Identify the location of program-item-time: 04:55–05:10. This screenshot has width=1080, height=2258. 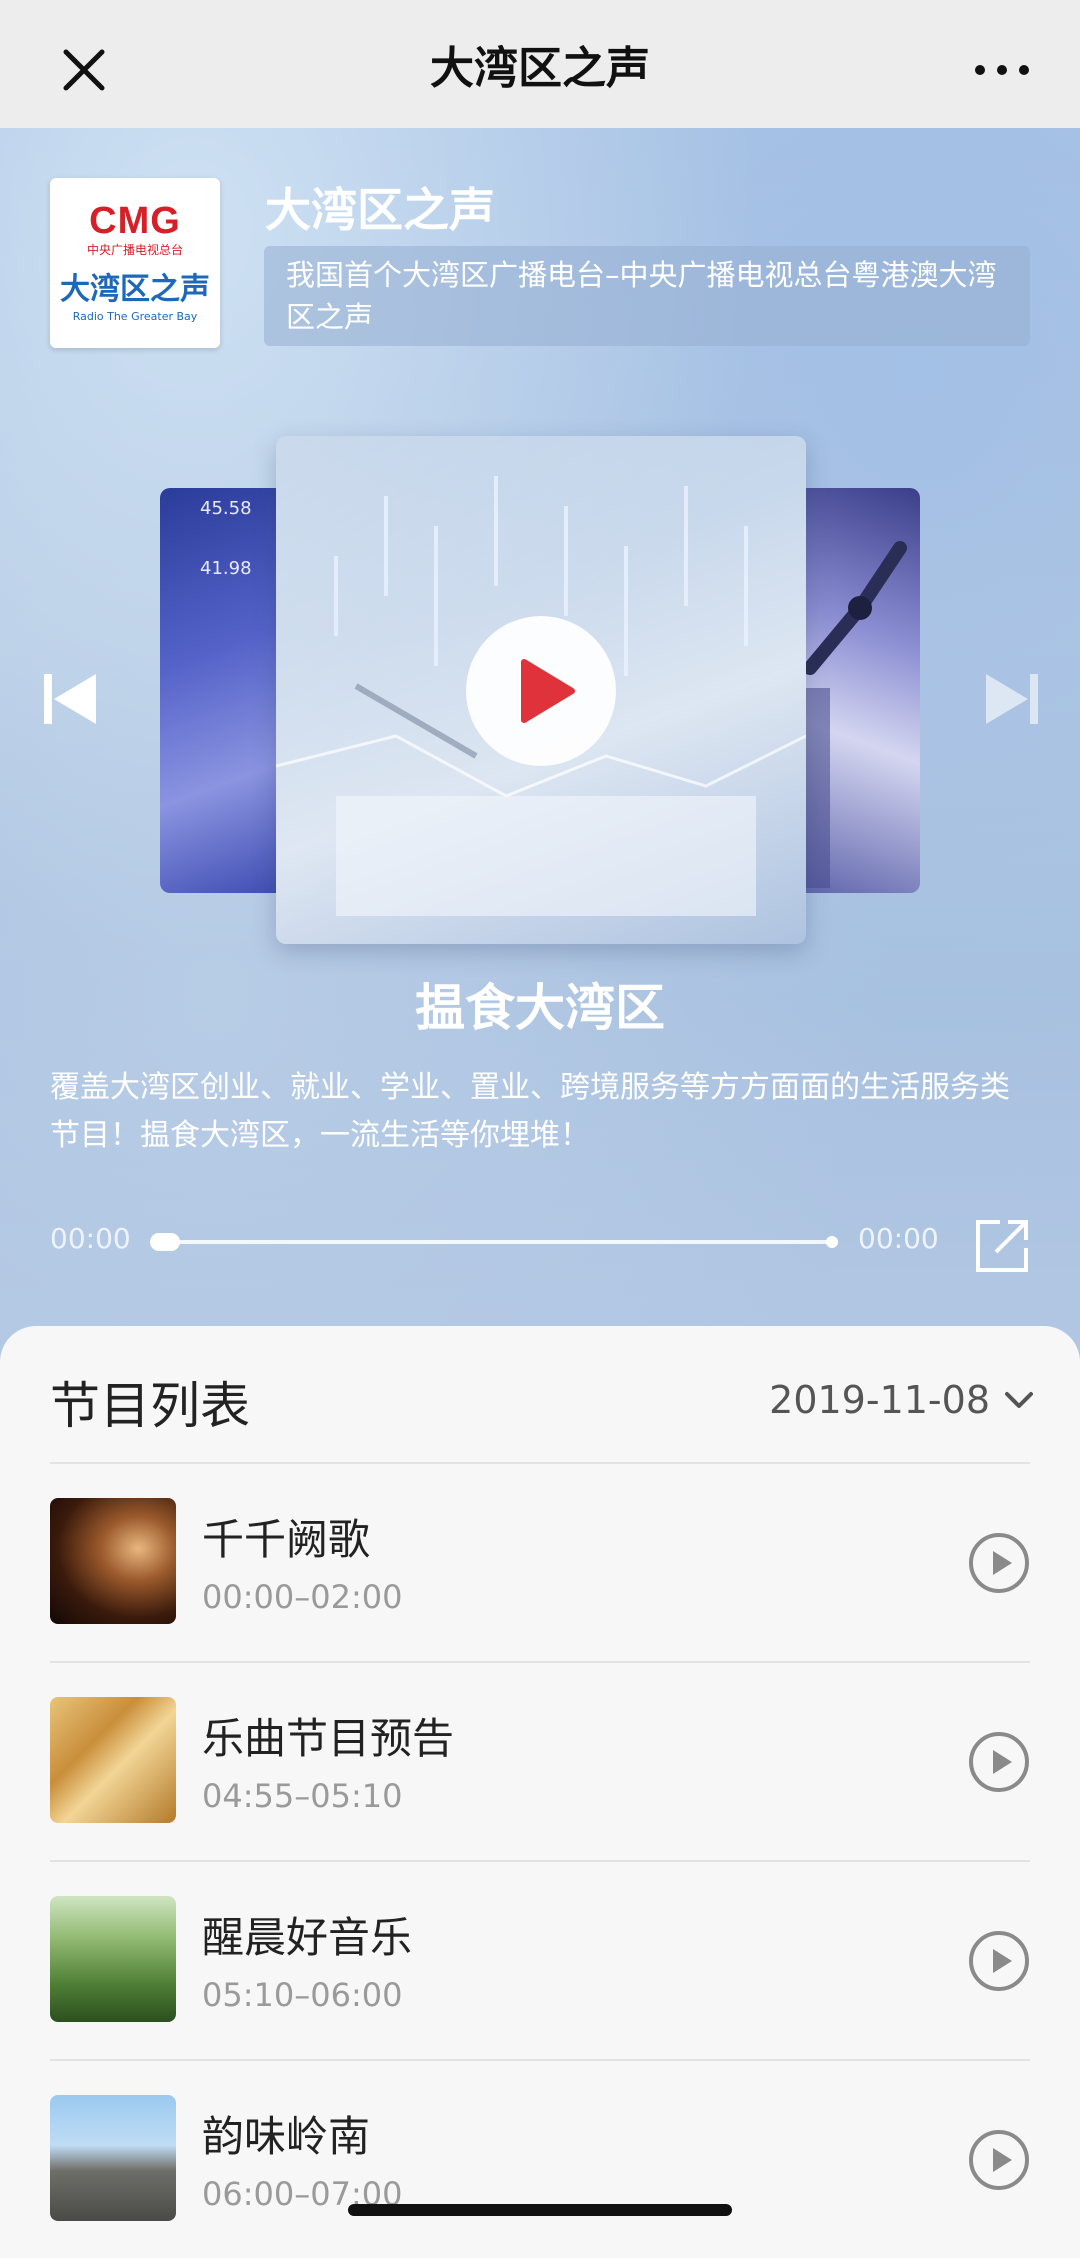
(302, 1796).